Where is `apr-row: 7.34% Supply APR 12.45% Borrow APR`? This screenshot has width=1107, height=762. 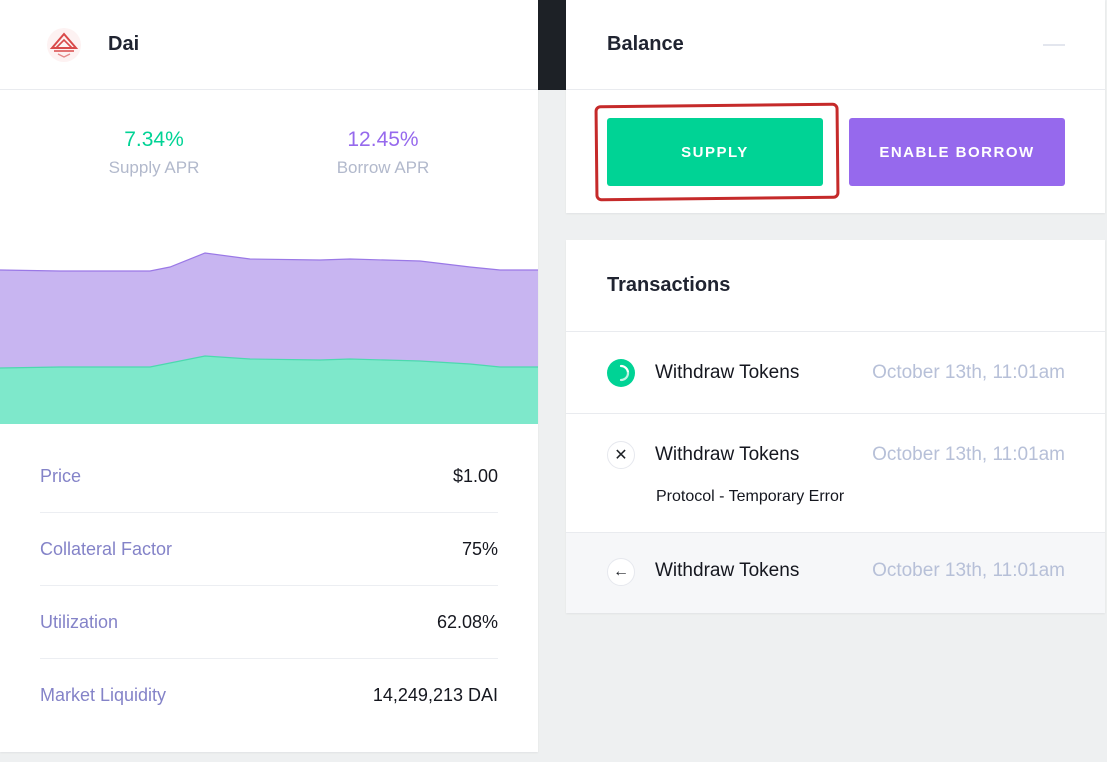
apr-row: 7.34% Supply APR 12.45% Borrow APR is located at coordinates (269, 158).